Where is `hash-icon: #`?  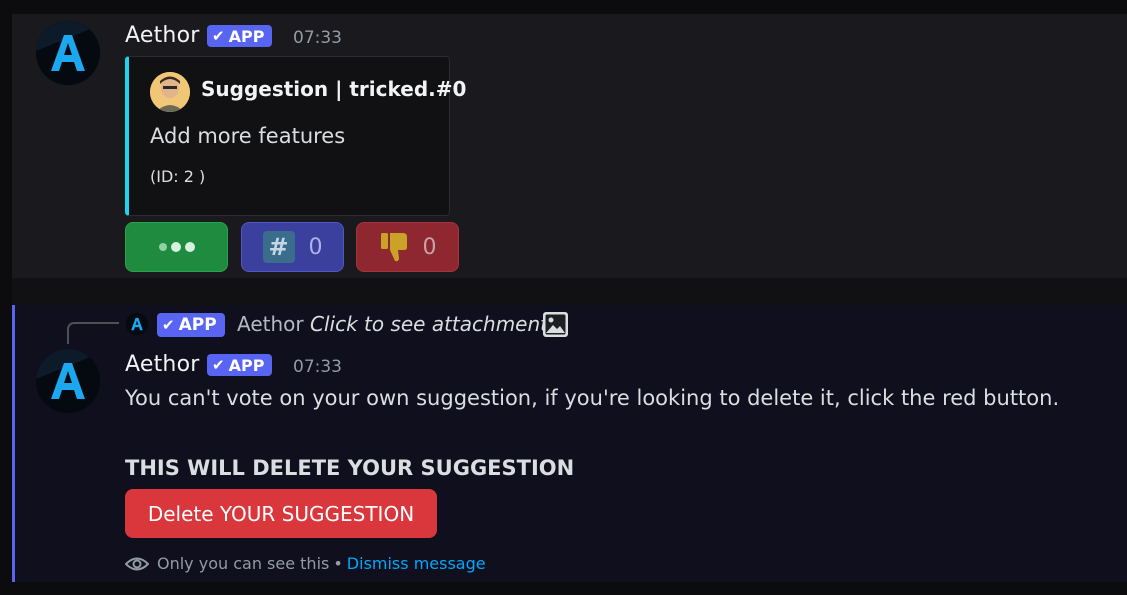 hash-icon: # is located at coordinates (278, 247).